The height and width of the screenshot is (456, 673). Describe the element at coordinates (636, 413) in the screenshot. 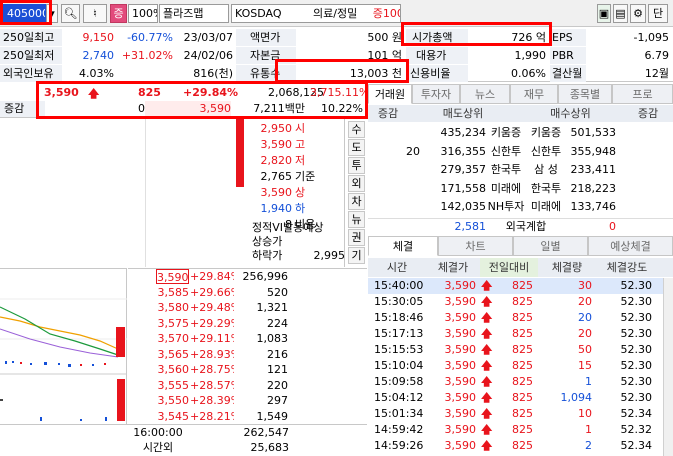

I see `trade-strength: 52.34` at that location.